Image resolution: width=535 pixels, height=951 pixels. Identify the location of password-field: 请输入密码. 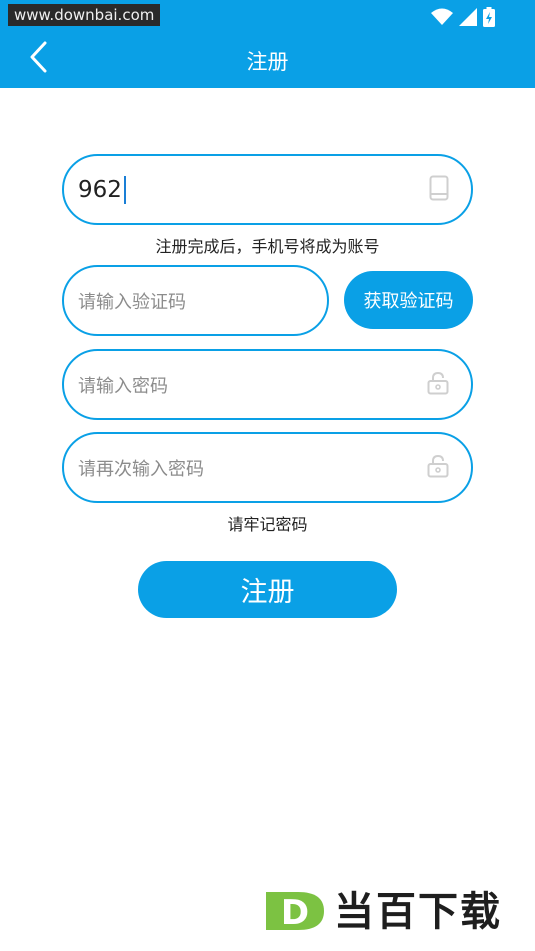
(267, 384).